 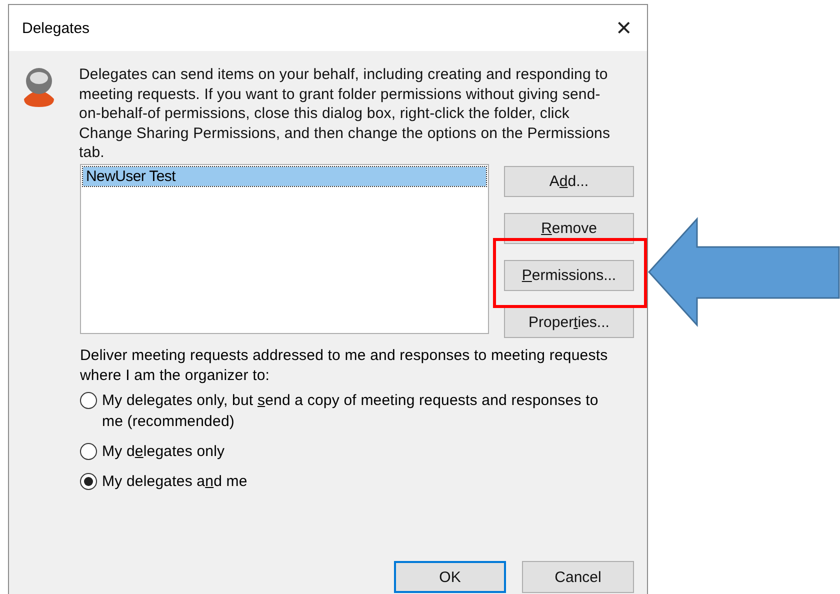 I want to click on window-title: Delegates, so click(x=56, y=28).